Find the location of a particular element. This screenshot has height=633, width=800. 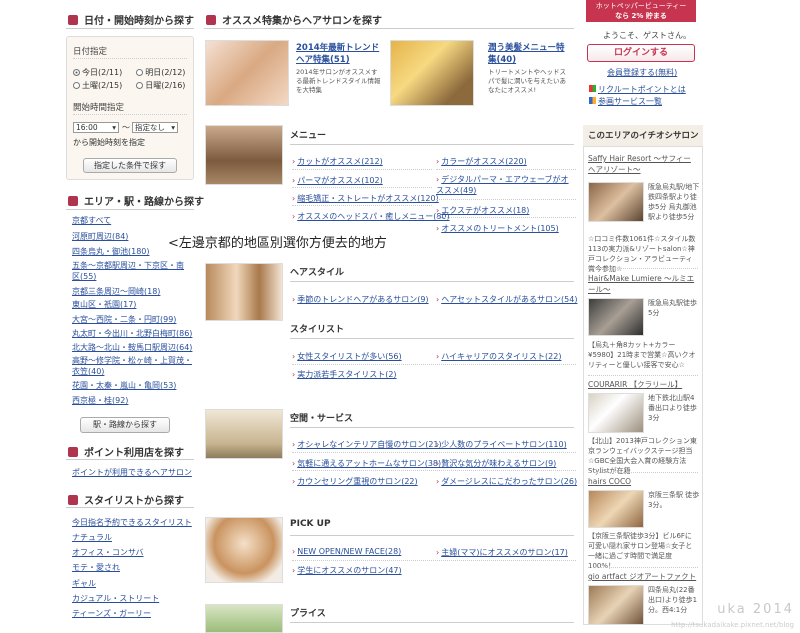

salon-name-link: Saffy Hair Resort ～サフィーヘアリゾート～ is located at coordinates (643, 164).